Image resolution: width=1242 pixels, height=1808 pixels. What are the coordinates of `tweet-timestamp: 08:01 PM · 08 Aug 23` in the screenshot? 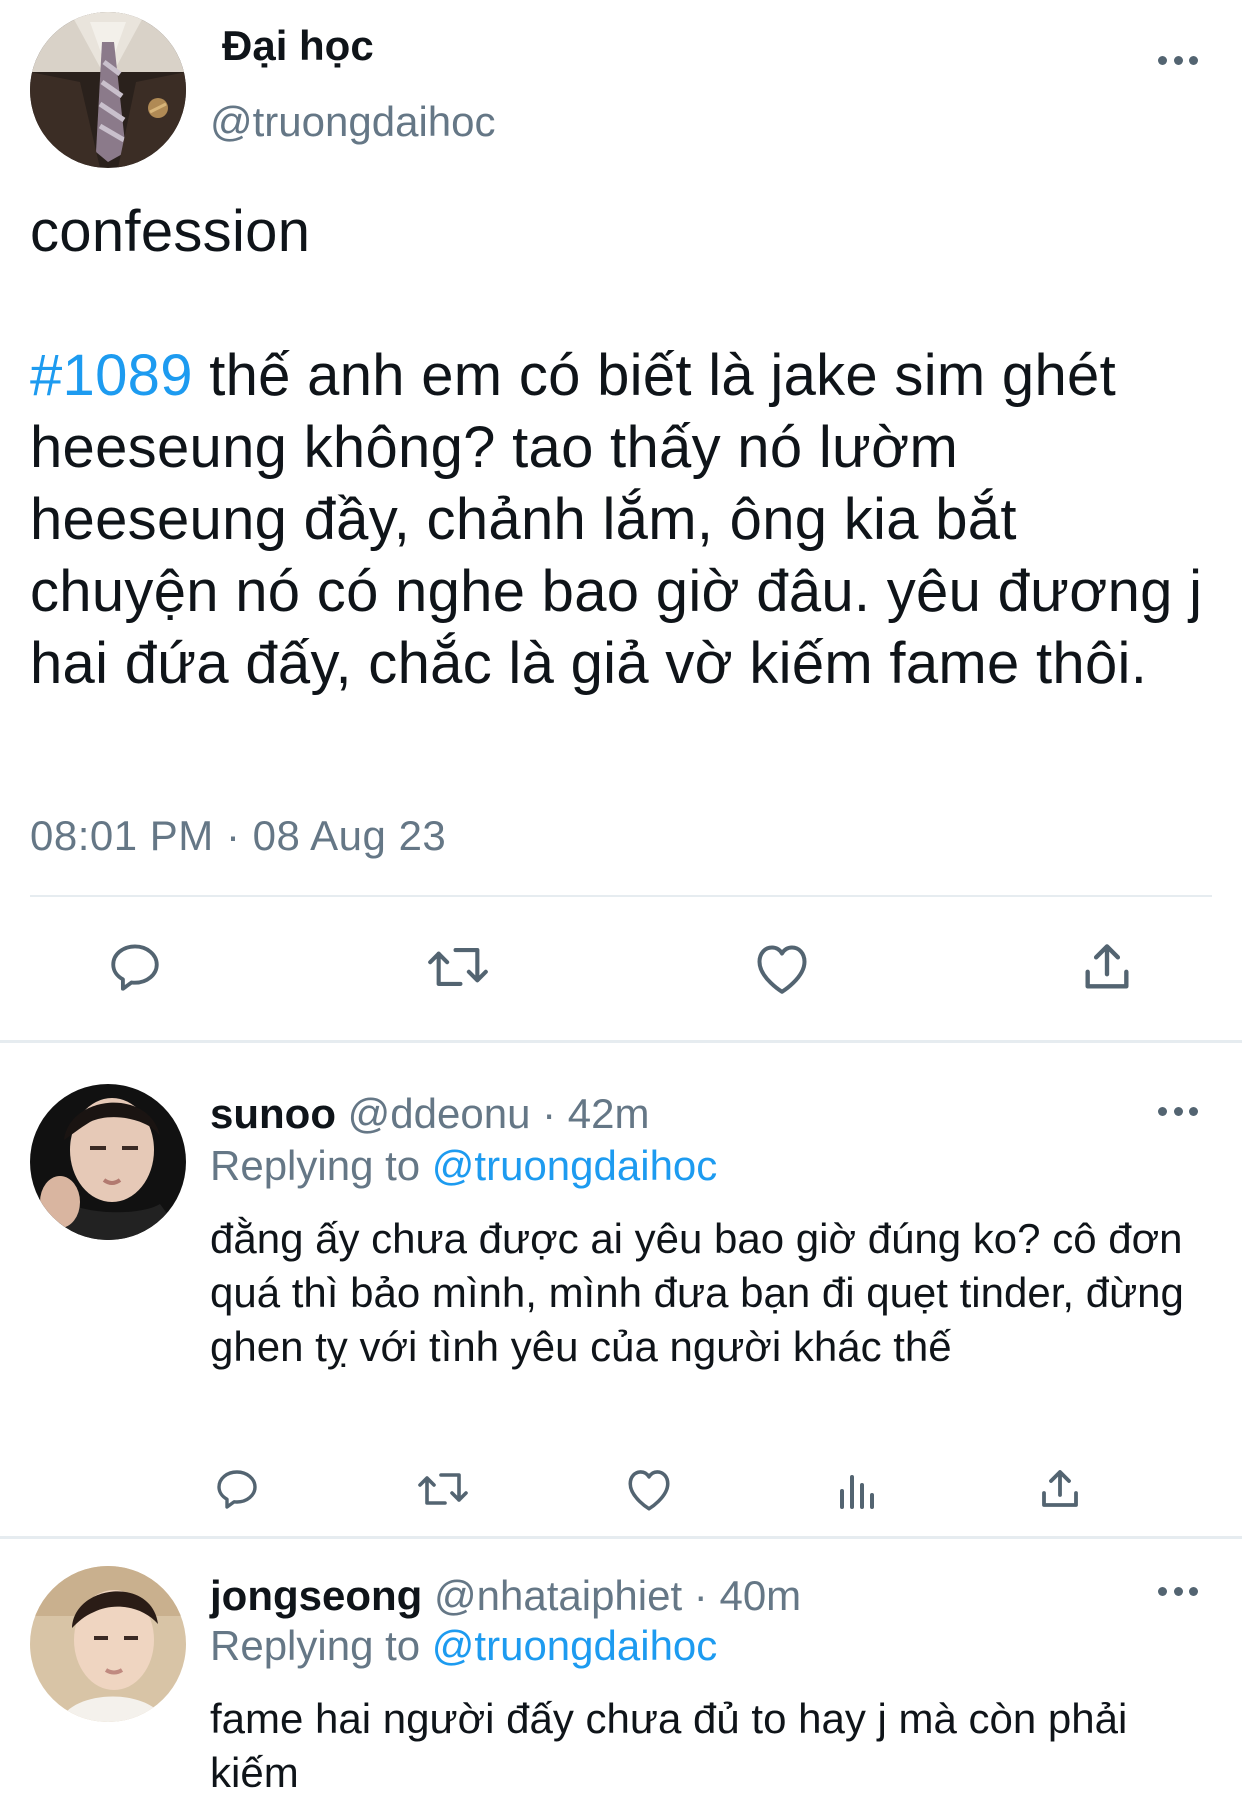 It's located at (238, 836).